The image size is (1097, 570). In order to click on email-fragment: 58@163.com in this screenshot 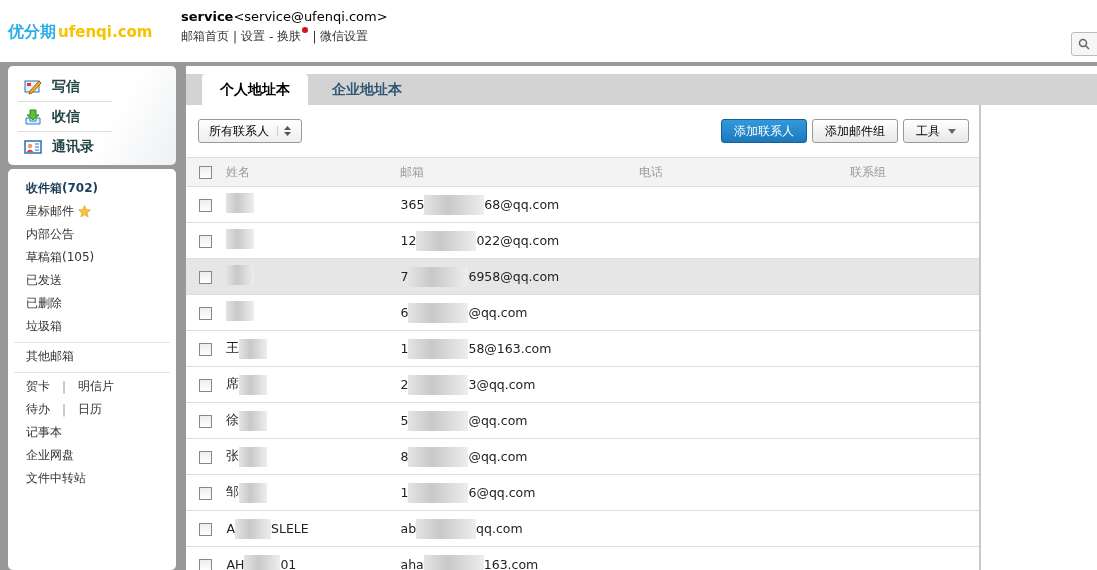, I will do `click(510, 348)`.